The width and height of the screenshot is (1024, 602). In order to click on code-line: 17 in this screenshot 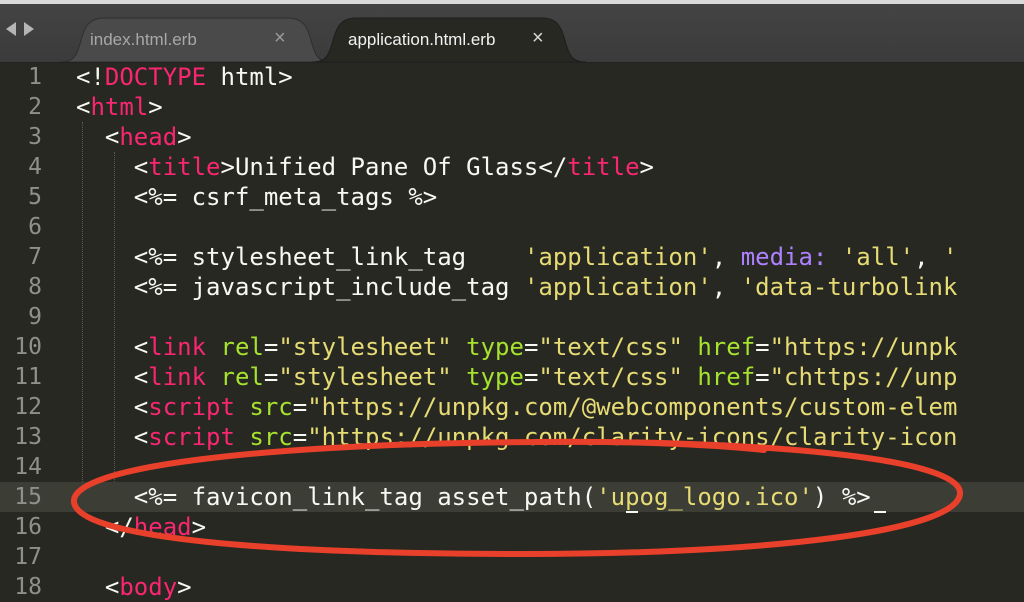, I will do `click(512, 557)`.